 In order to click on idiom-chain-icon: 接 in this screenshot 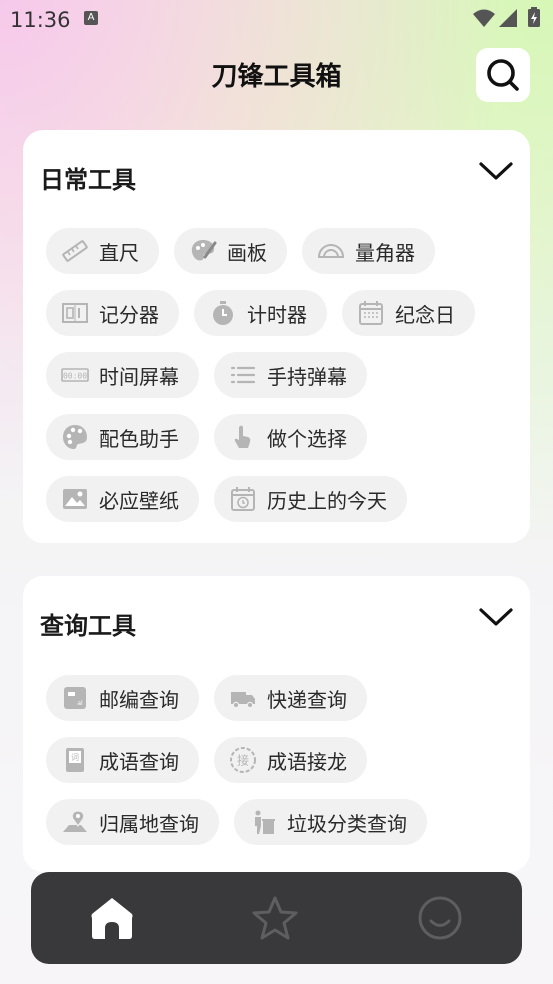, I will do `click(243, 760)`.